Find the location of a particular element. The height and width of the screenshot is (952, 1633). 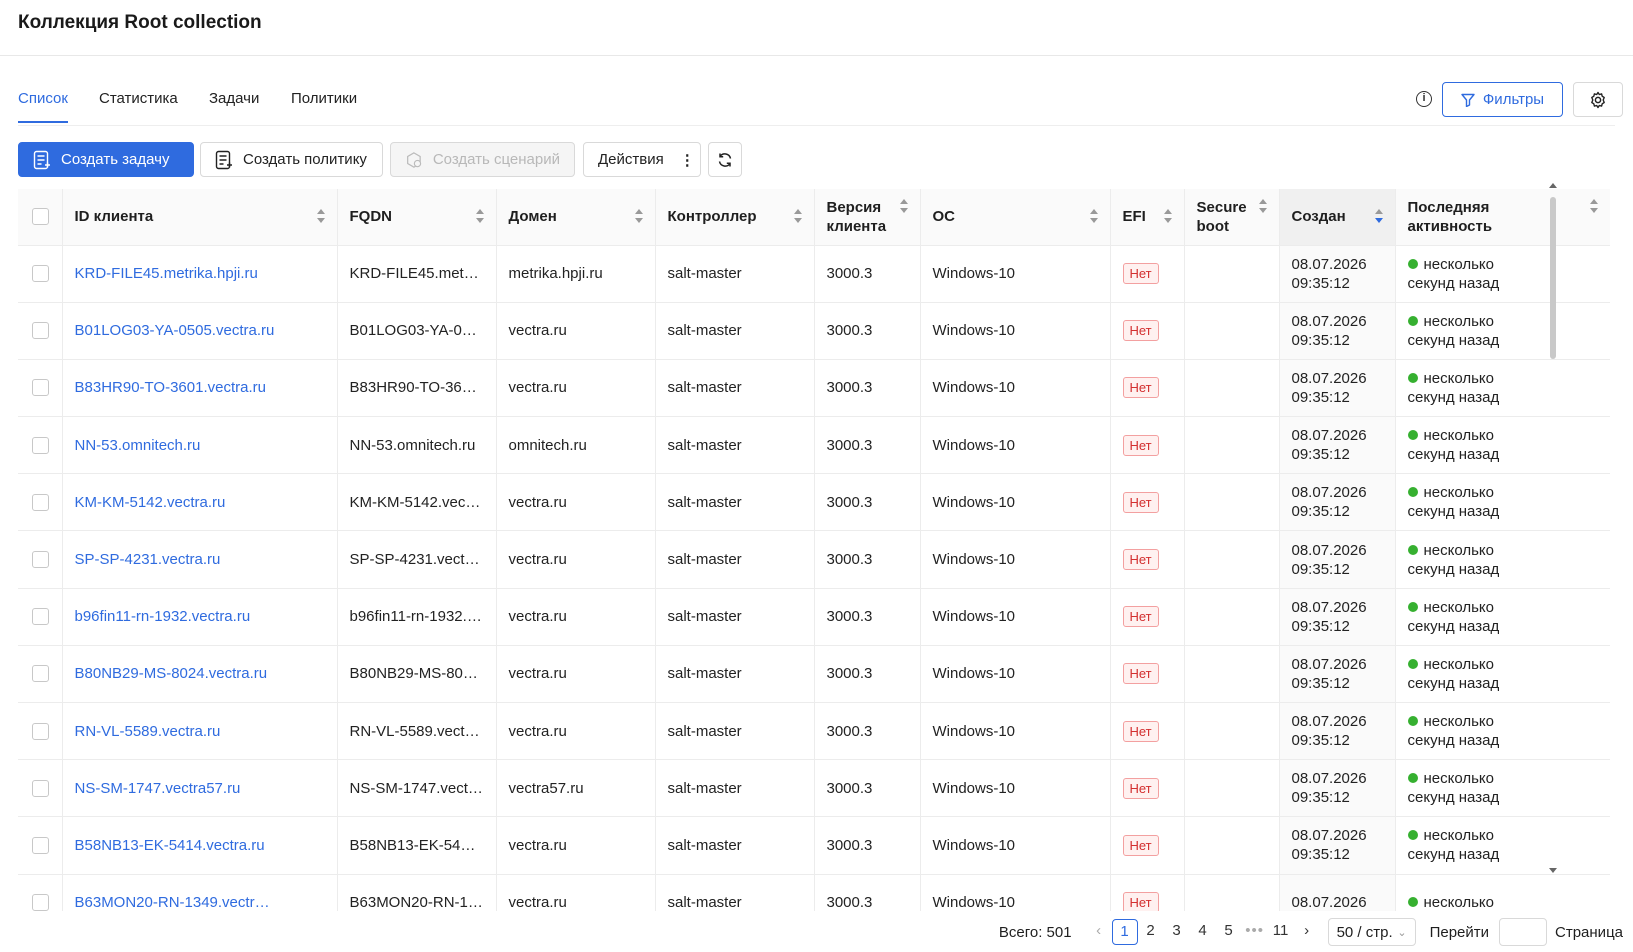

client-id-link: B80NB29-MS-8024.vectra.ru is located at coordinates (171, 673).